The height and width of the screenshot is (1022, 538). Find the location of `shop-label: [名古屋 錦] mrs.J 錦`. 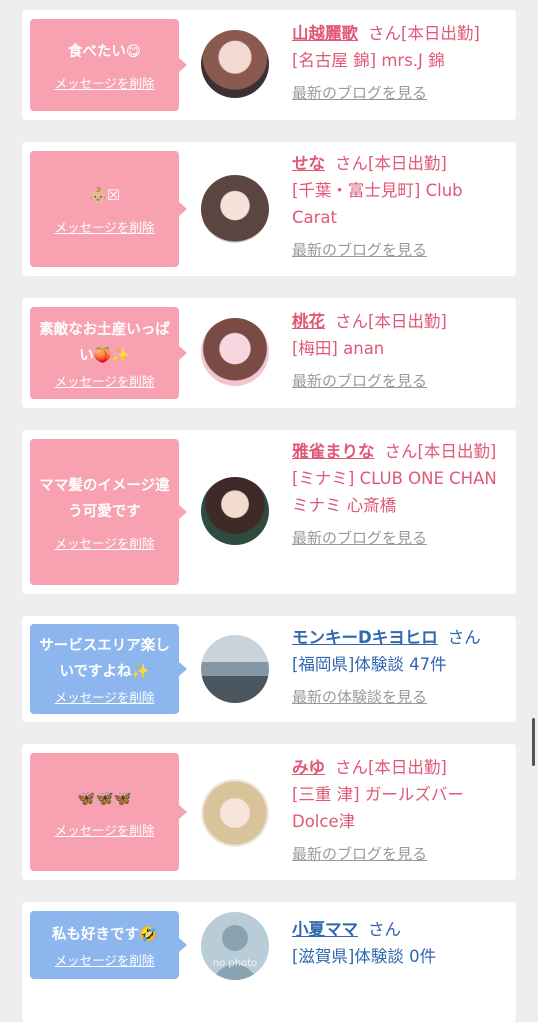

shop-label: [名古屋 錦] mrs.J 錦 is located at coordinates (368, 60).